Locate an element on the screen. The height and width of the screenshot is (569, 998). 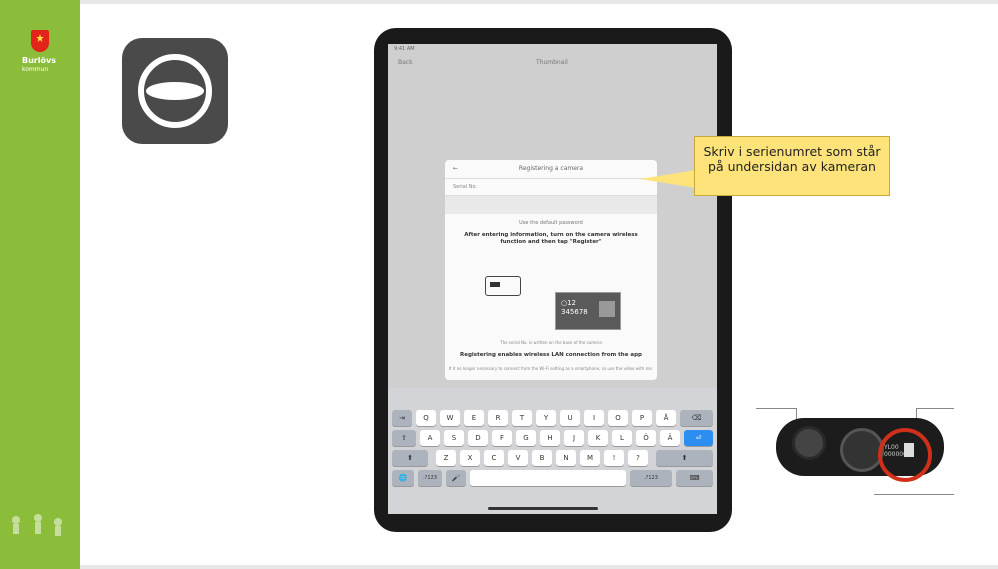
key-n: N is located at coordinates (566, 458).